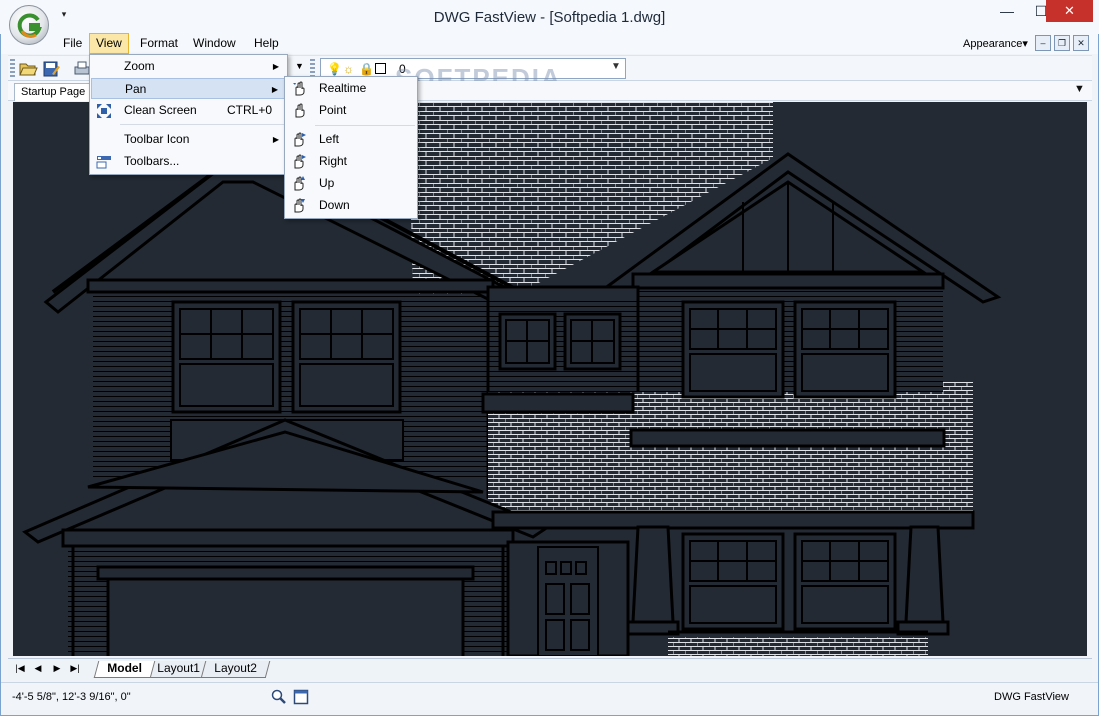  I want to click on pan-submenu: Realtime Point Left Right Up Down, so click(351, 147).